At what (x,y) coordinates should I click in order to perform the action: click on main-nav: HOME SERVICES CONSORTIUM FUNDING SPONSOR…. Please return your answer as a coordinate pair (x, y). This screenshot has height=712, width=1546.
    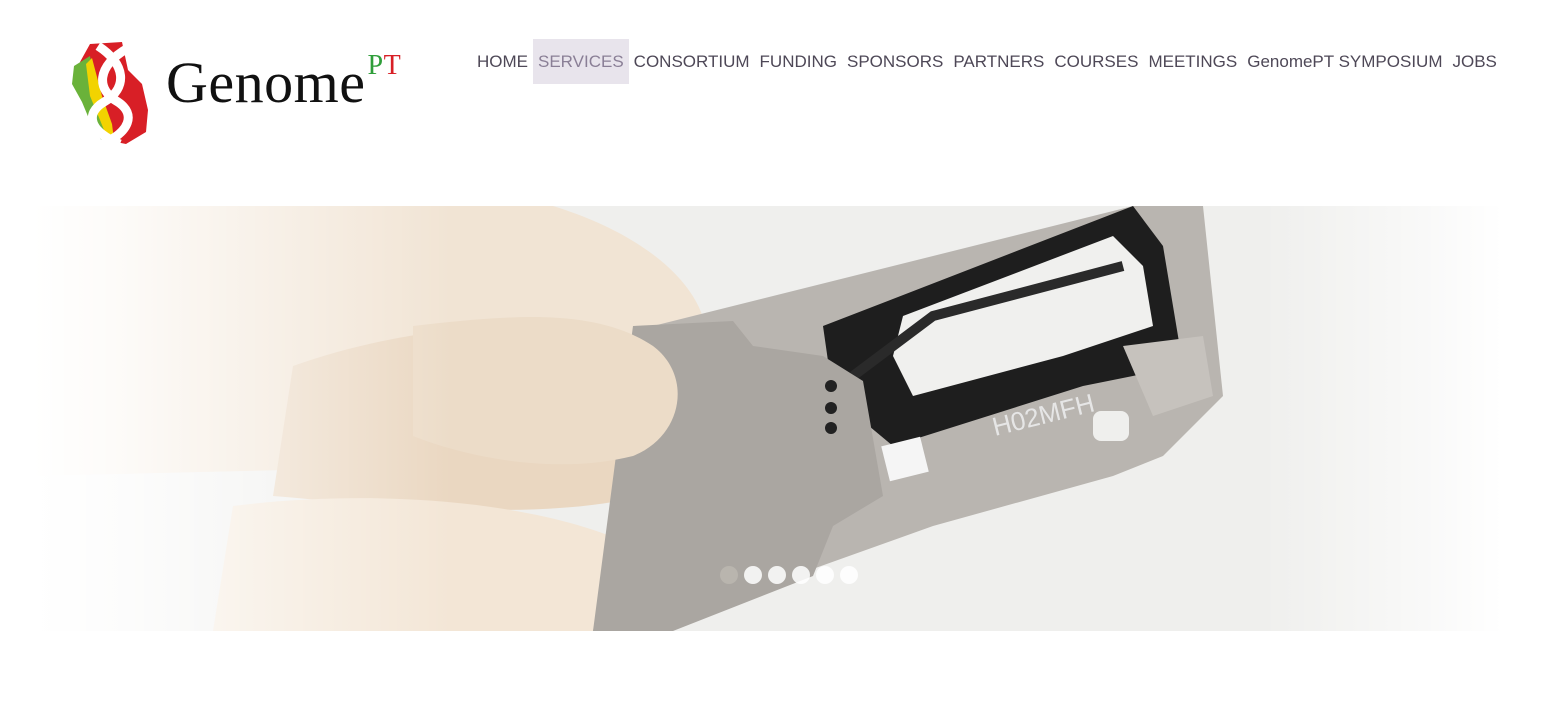
    Looking at the image, I should click on (987, 61).